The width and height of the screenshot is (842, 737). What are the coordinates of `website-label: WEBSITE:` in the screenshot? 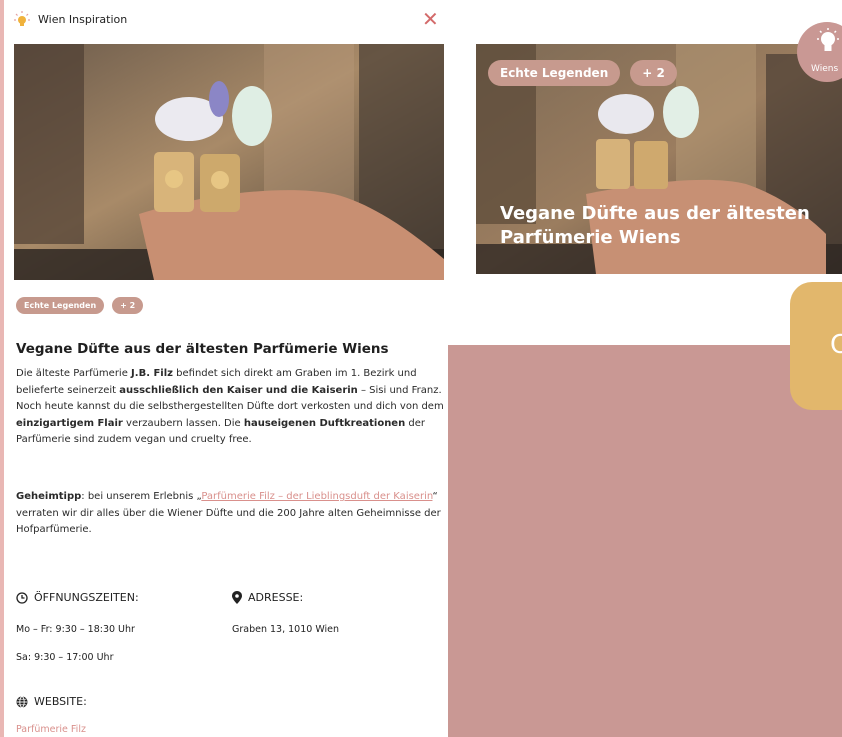 It's located at (60, 701).